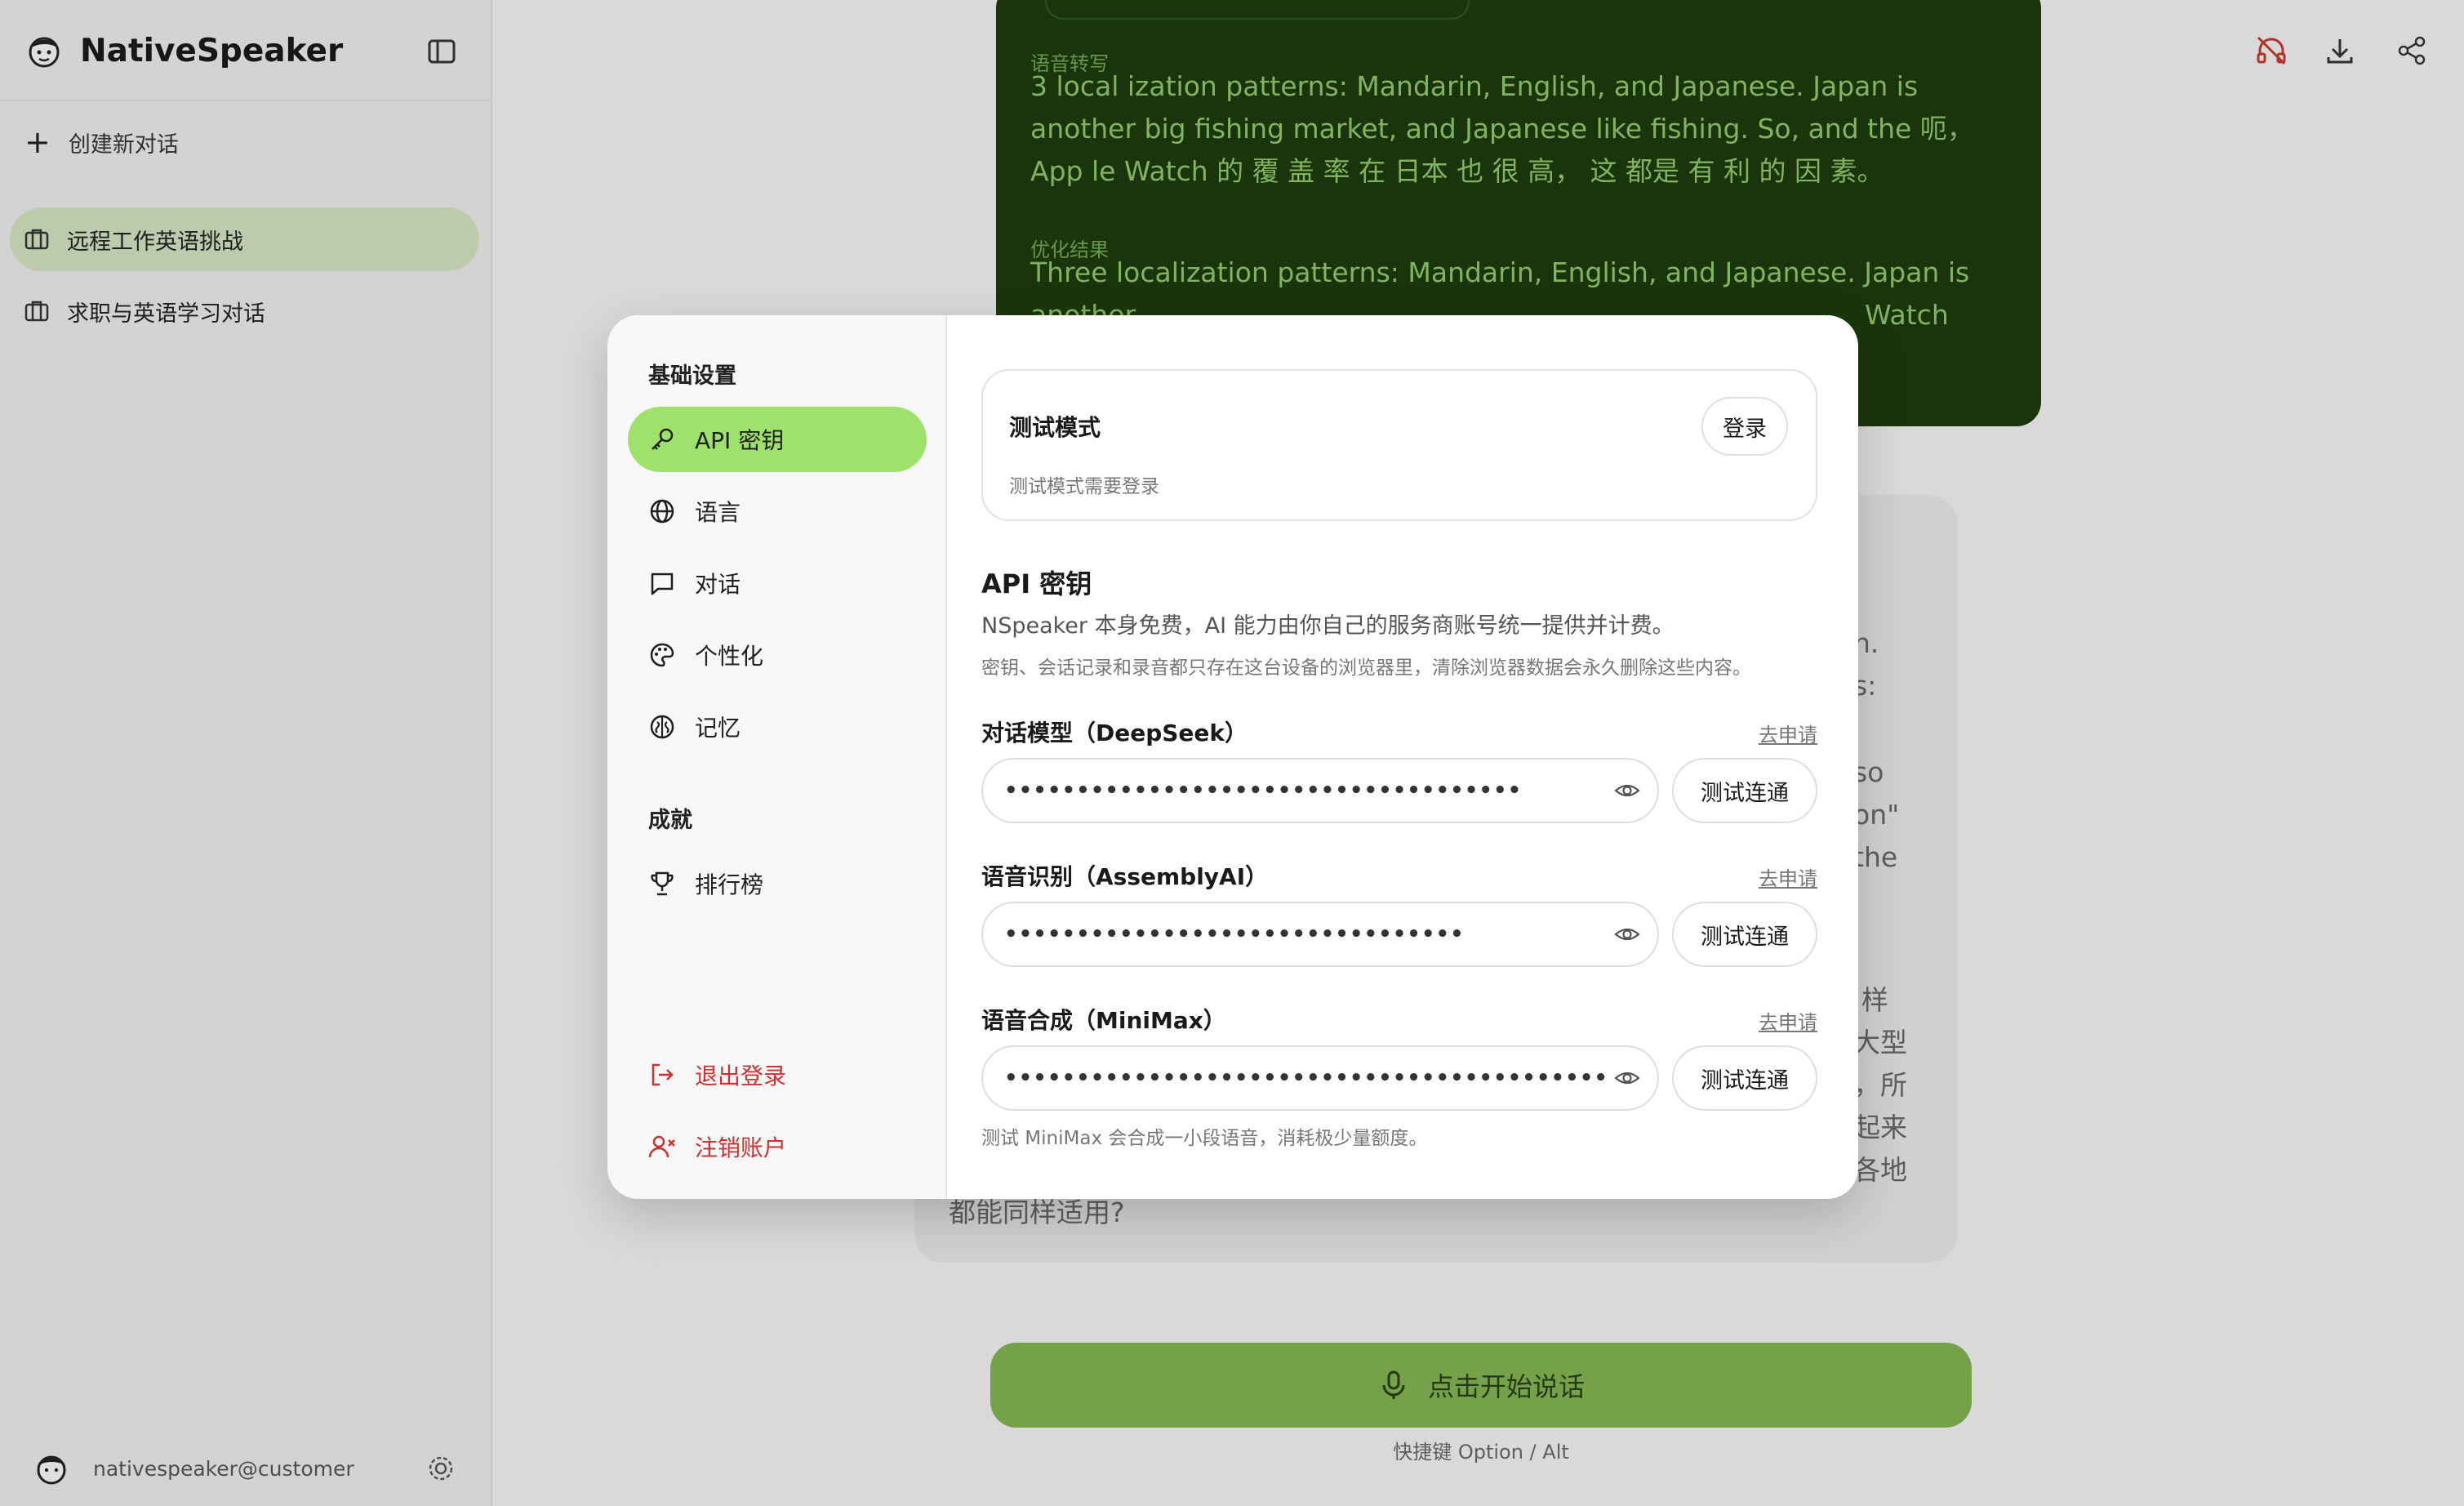 Image resolution: width=2464 pixels, height=1506 pixels. I want to click on brain-icon, so click(662, 727).